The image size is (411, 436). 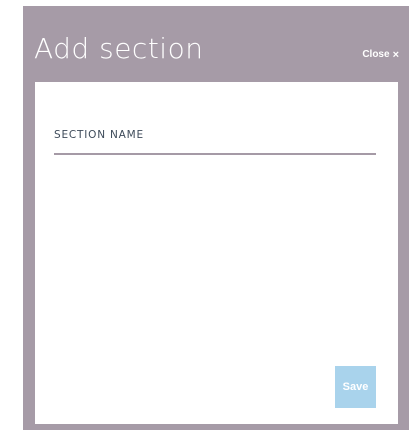 What do you see at coordinates (376, 54) in the screenshot?
I see `close-label: Close` at bounding box center [376, 54].